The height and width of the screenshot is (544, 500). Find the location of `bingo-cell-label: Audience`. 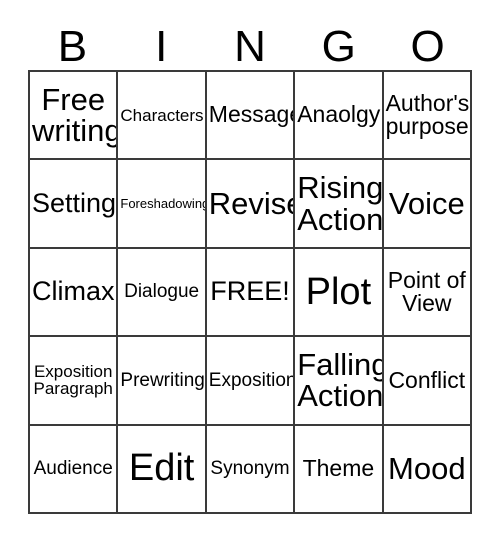

bingo-cell-label: Audience is located at coordinates (73, 469).